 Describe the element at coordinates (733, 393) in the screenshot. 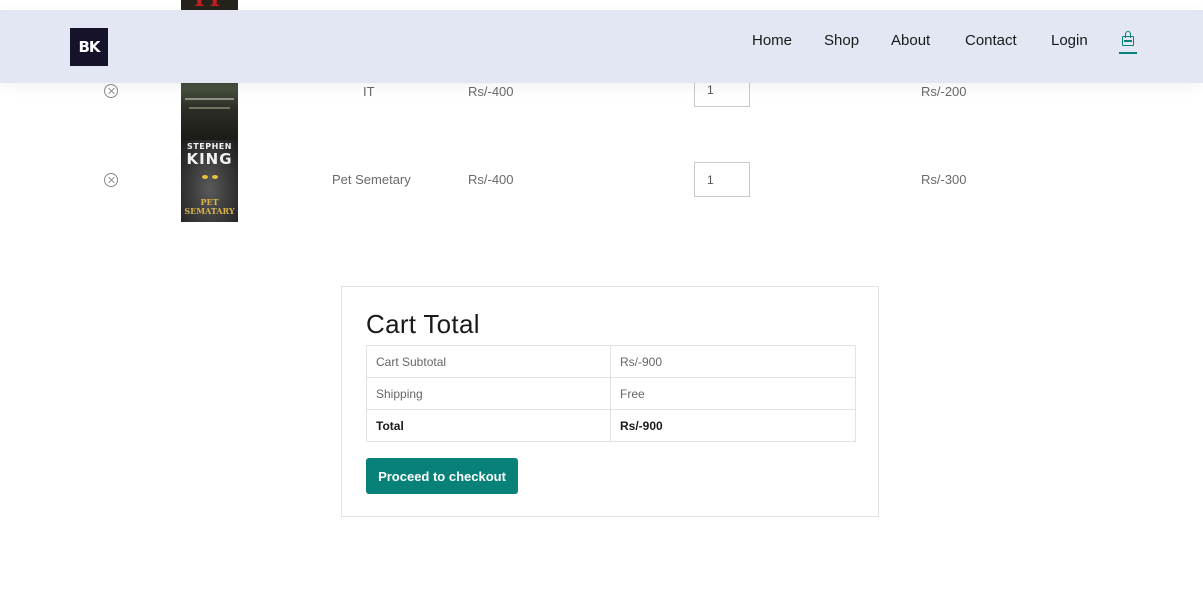

I see `totals-value: Free` at that location.